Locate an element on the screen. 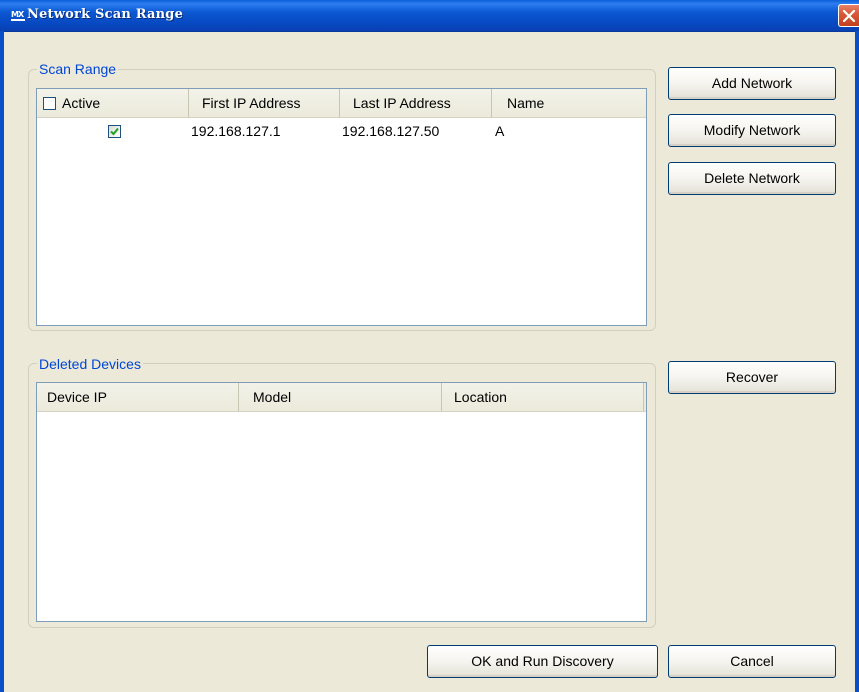  cancel-button: Cancel is located at coordinates (752, 661).